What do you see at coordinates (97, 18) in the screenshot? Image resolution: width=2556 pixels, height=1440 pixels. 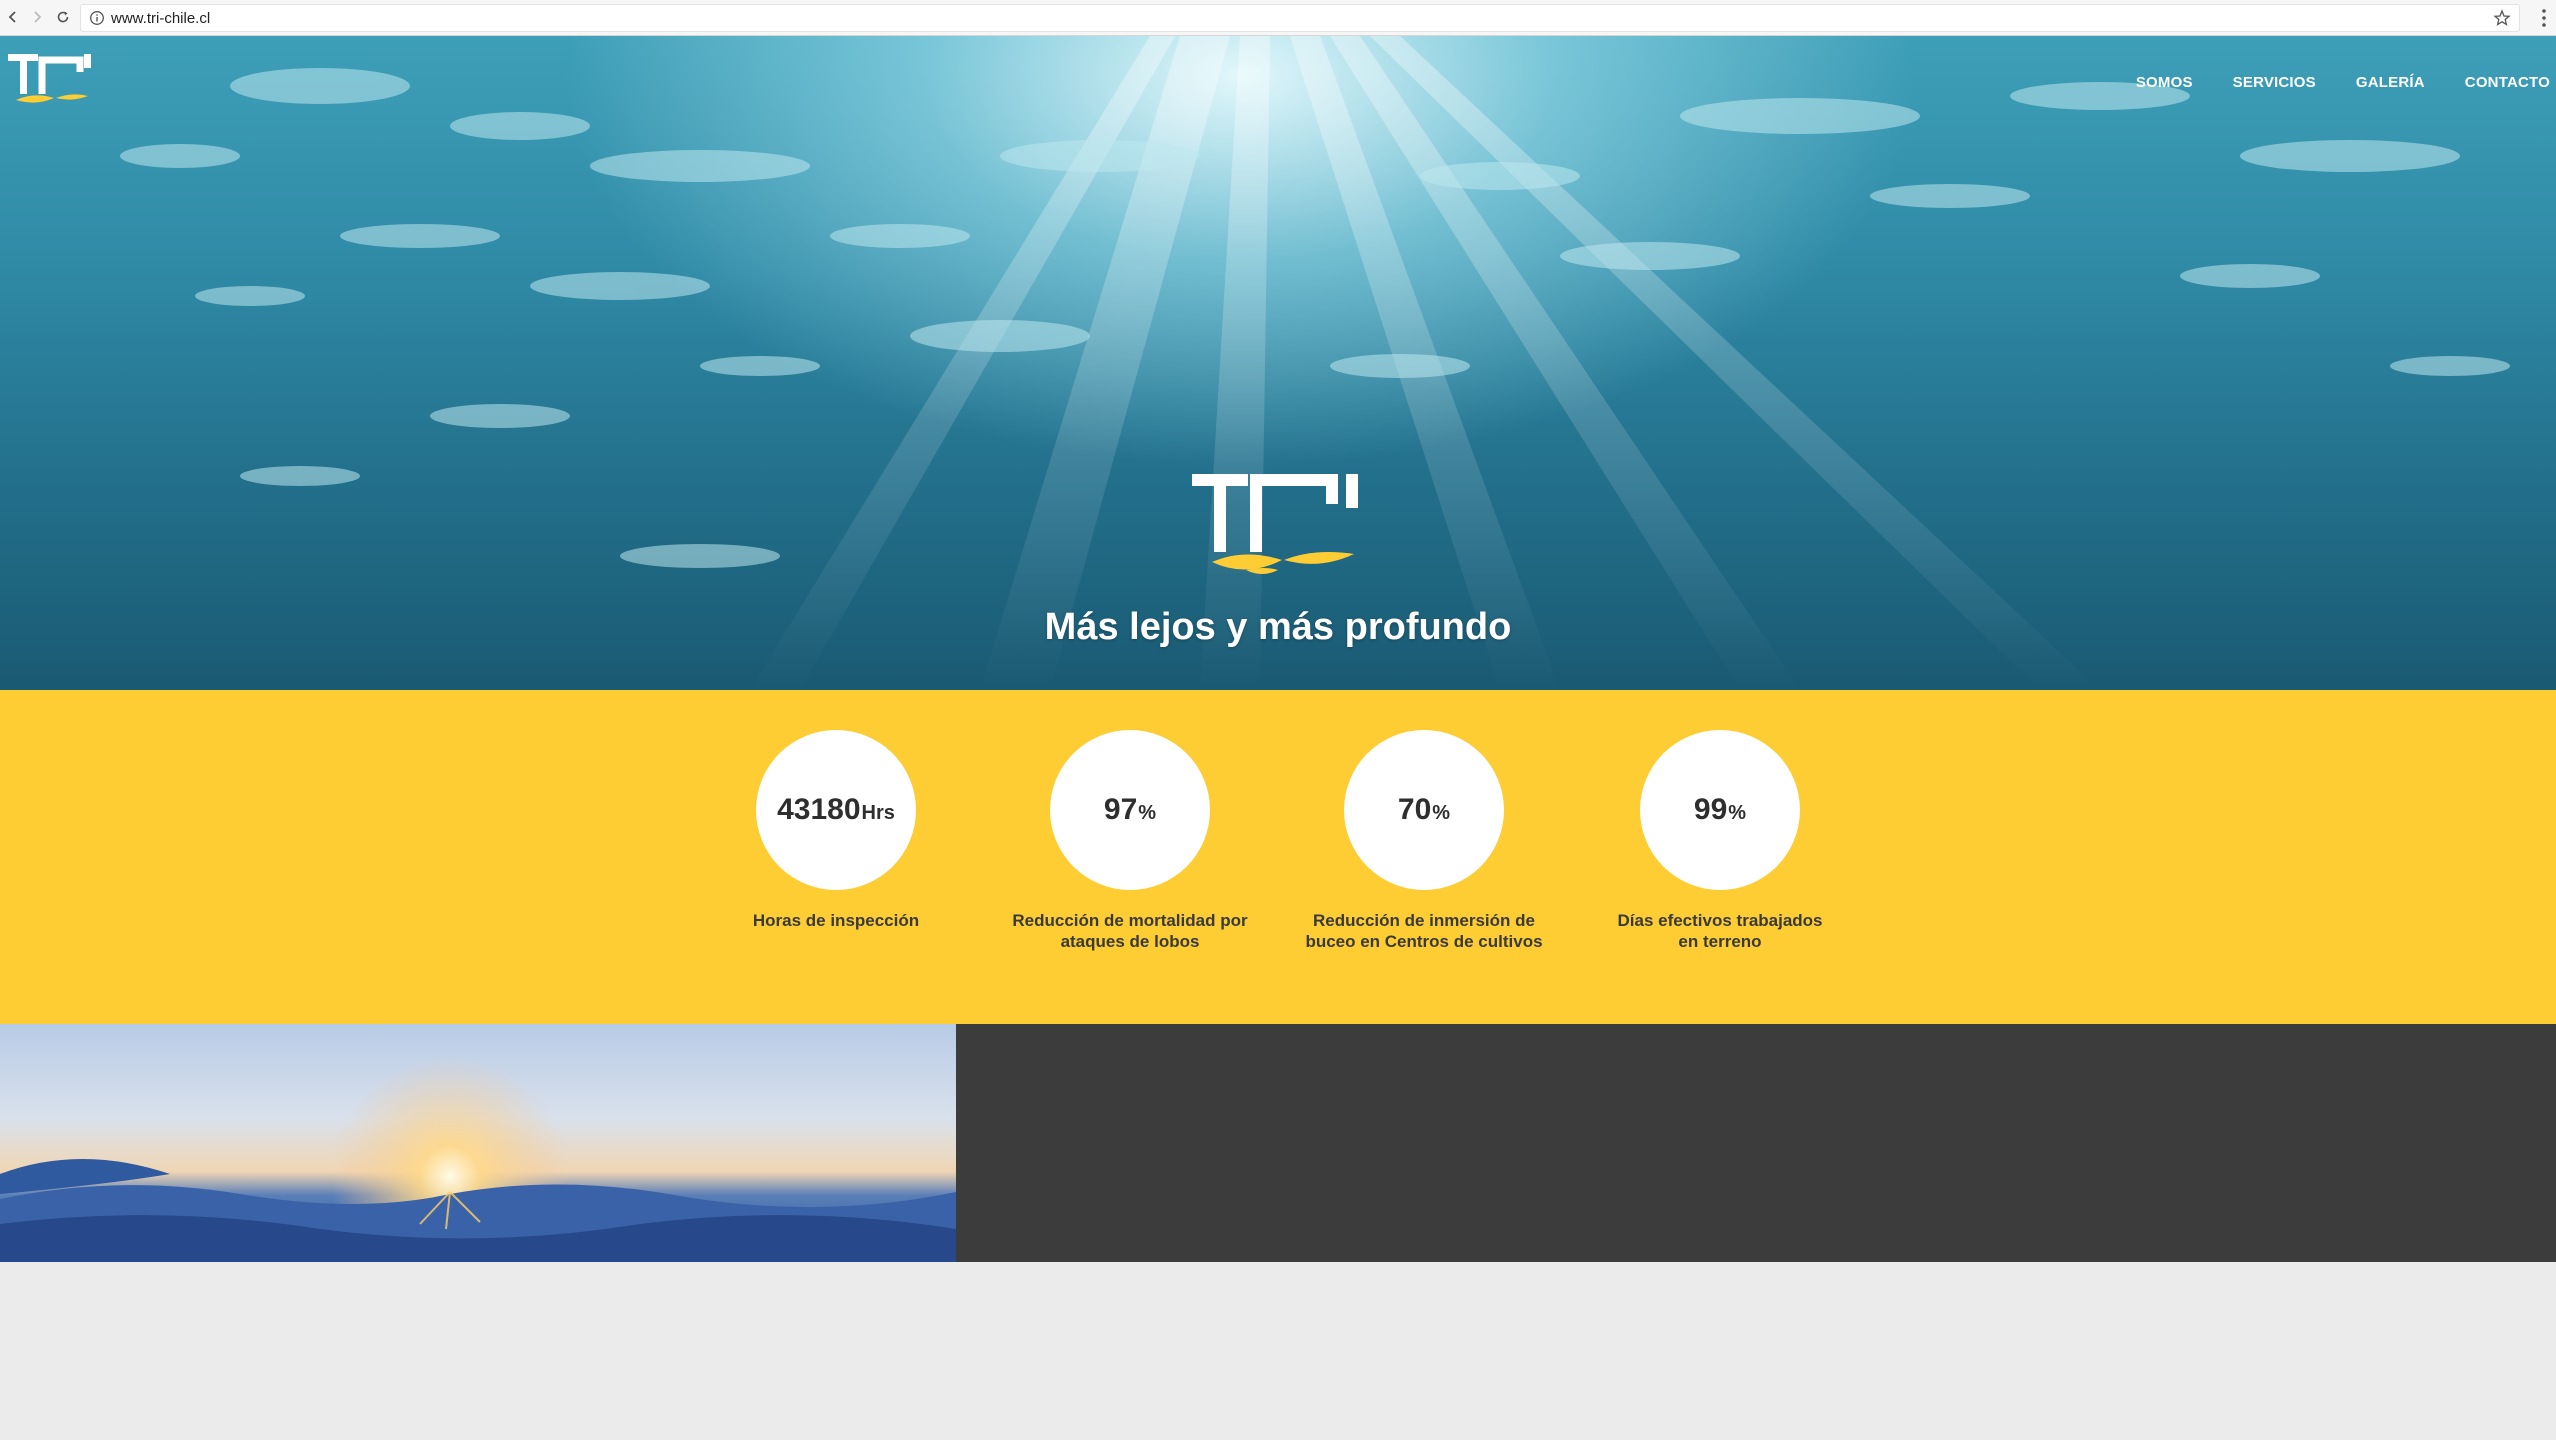 I see `info-icon` at bounding box center [97, 18].